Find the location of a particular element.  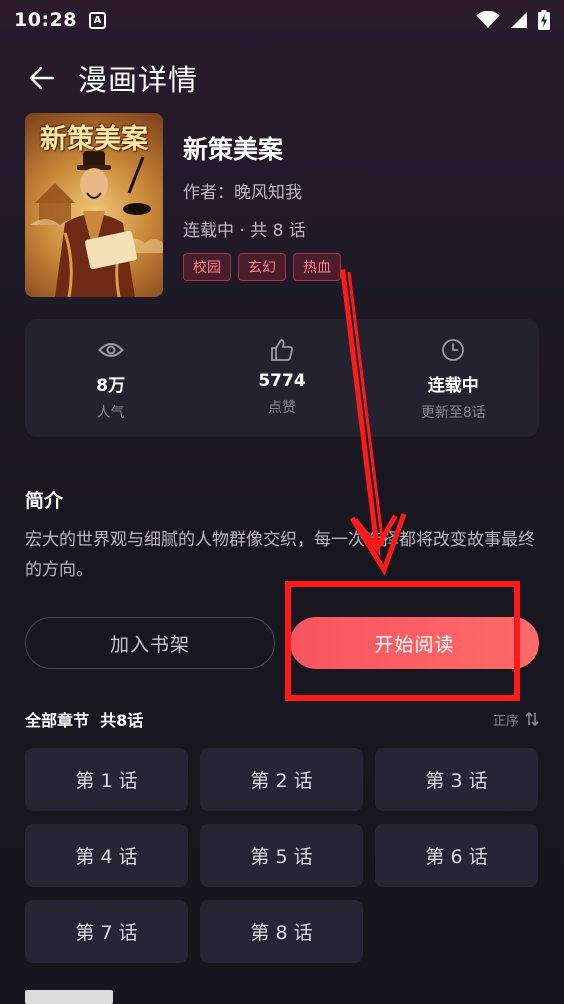

stat-likes: 5774 点赞 is located at coordinates (281, 378).